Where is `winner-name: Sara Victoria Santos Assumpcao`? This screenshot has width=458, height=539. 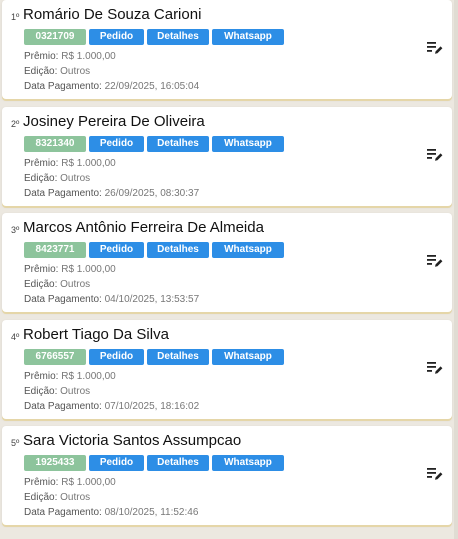
winner-name: Sara Victoria Santos Assumpcao is located at coordinates (132, 440).